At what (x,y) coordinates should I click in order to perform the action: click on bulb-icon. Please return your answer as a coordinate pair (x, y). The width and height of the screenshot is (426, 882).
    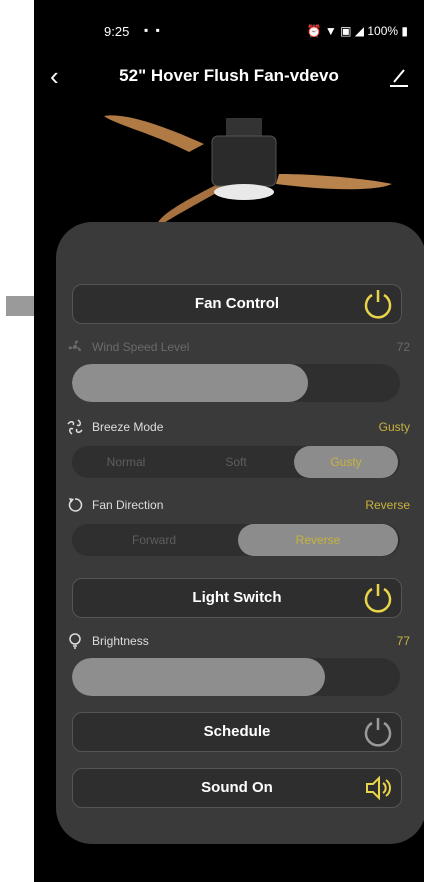
    Looking at the image, I should click on (75, 641).